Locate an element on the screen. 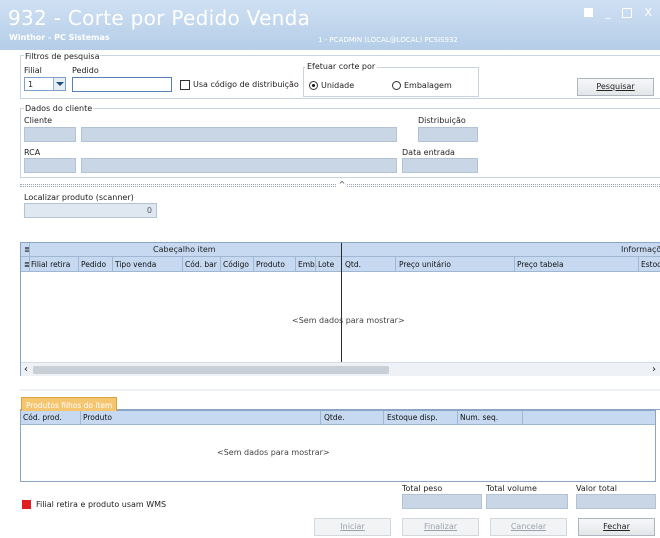 Image resolution: width=660 pixels, height=538 pixels. wms-legend-text: Filial retira e produto usam WMS is located at coordinates (101, 504).